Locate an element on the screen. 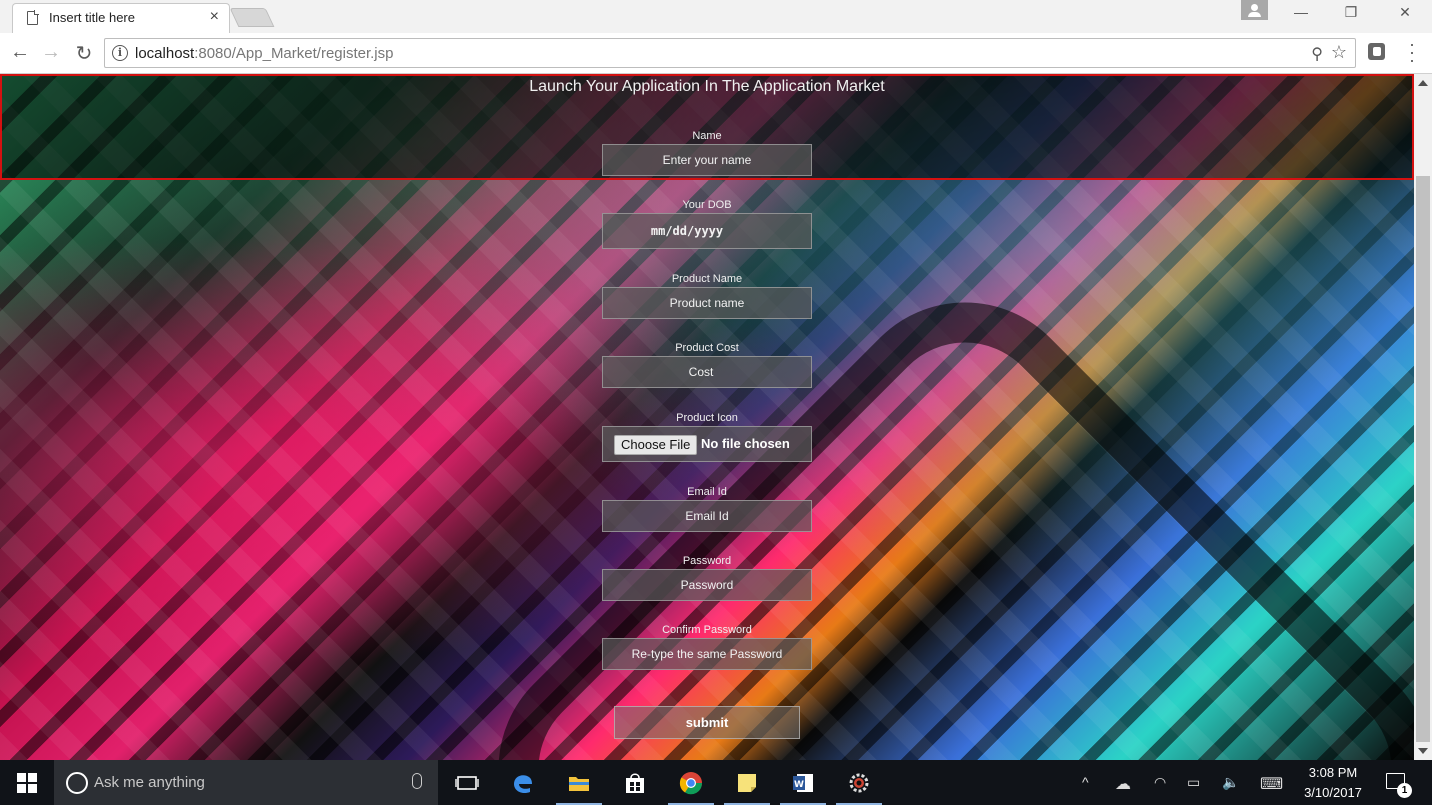 The height and width of the screenshot is (805, 1432). settings-gear-icon is located at coordinates (859, 782).